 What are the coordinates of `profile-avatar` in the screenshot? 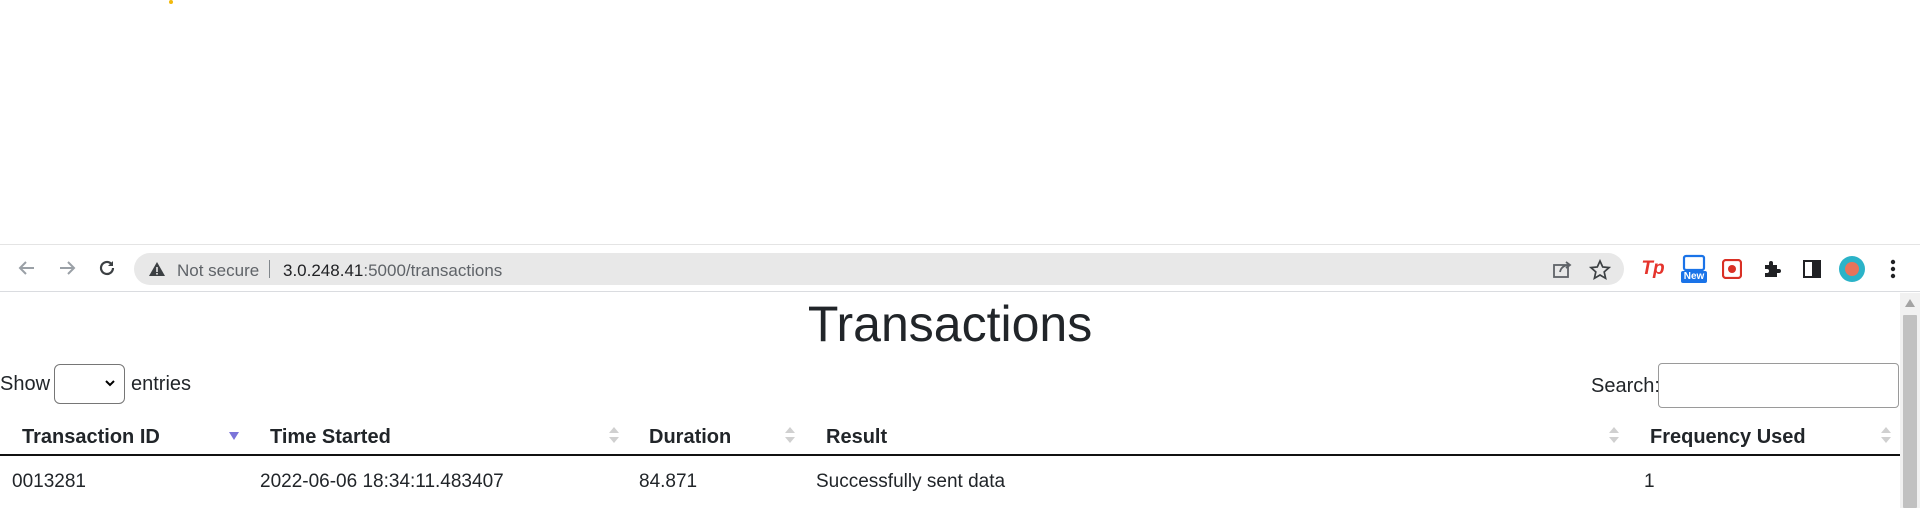 It's located at (1852, 269).